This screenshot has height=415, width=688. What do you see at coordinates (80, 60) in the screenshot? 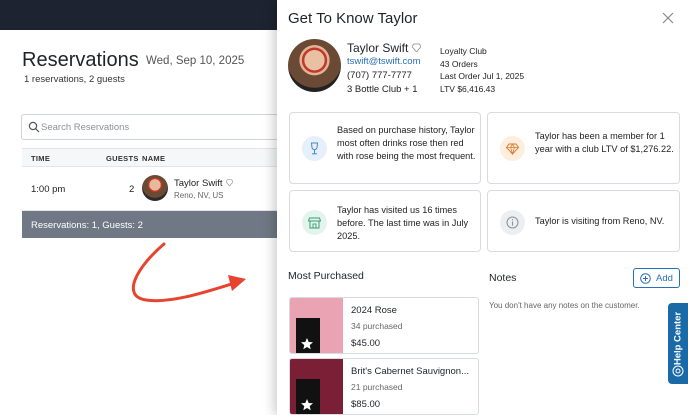
I see `page-title: Reservations` at bounding box center [80, 60].